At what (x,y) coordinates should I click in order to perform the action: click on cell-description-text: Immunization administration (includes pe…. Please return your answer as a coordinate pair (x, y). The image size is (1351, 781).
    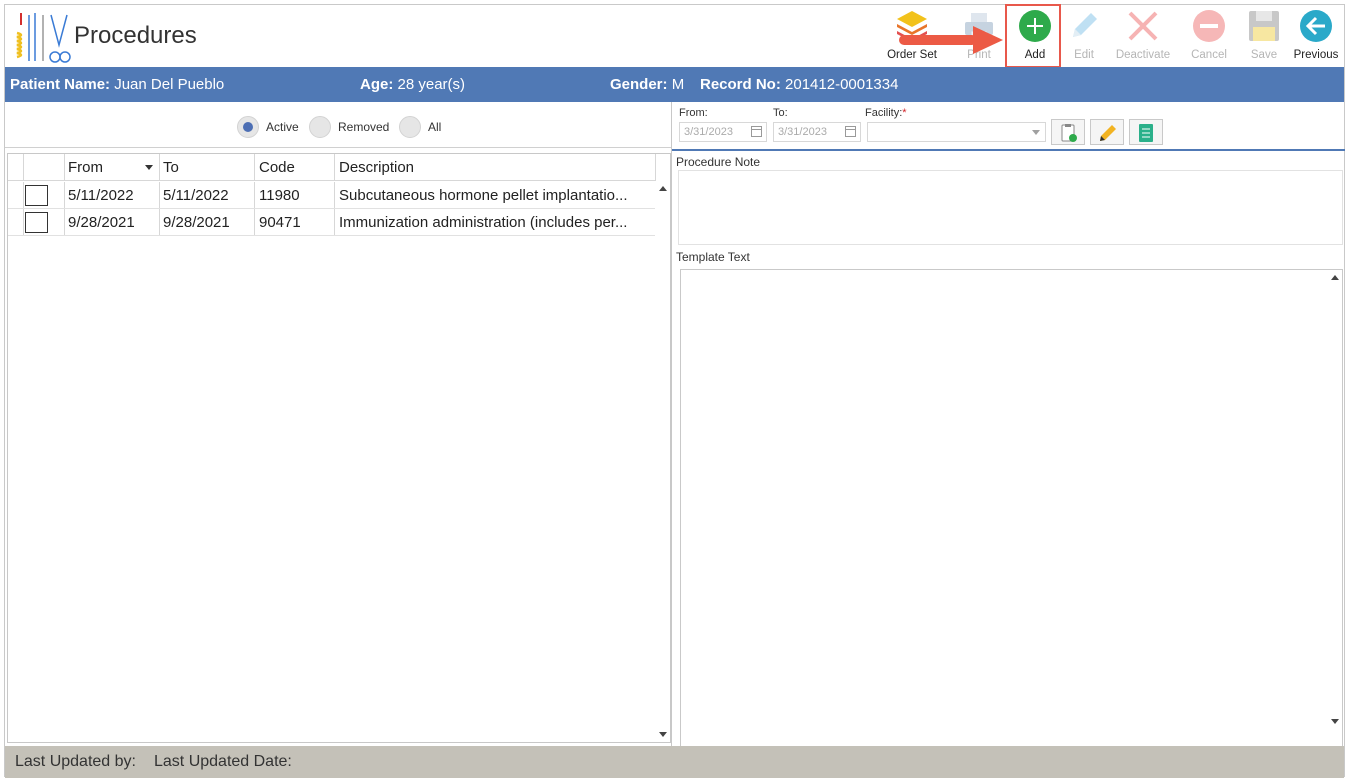
    Looking at the image, I should click on (483, 222).